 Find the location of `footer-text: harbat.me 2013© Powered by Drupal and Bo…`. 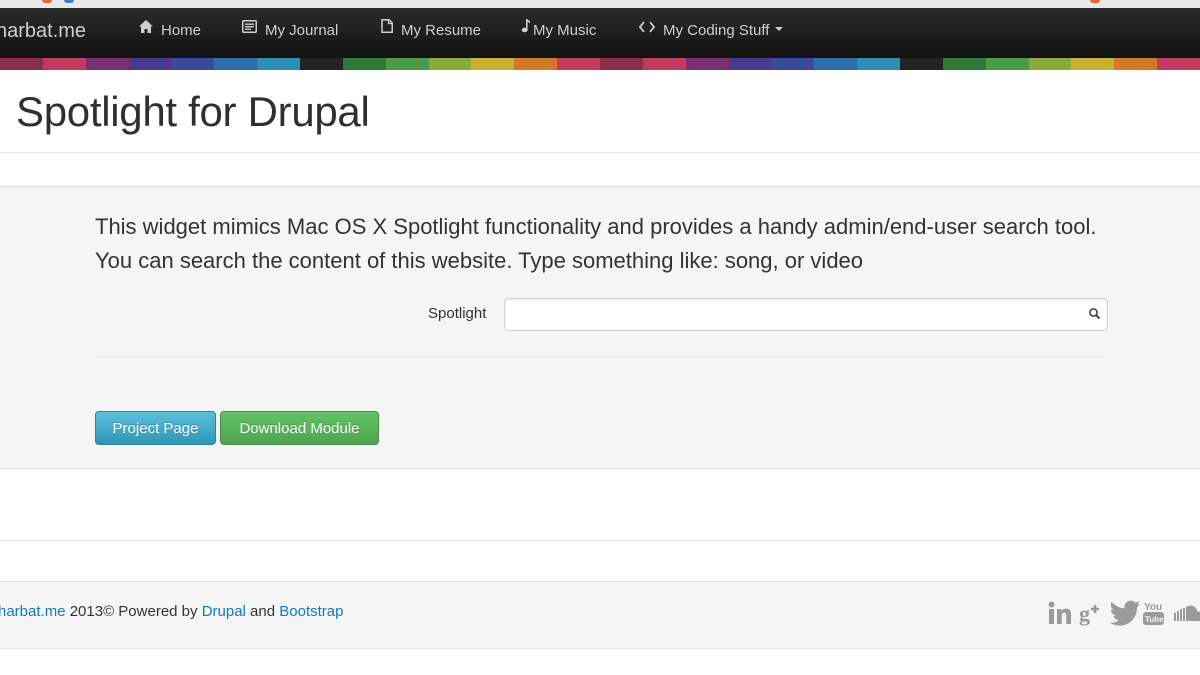

footer-text: harbat.me 2013© Powered by Drupal and Bo… is located at coordinates (171, 611).